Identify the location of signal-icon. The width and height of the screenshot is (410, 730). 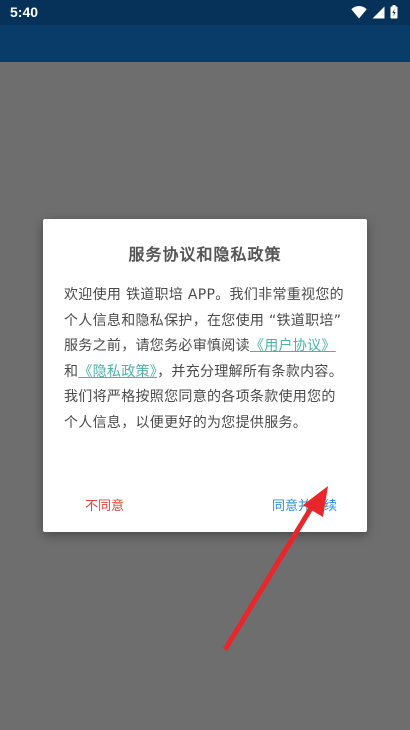
(378, 12).